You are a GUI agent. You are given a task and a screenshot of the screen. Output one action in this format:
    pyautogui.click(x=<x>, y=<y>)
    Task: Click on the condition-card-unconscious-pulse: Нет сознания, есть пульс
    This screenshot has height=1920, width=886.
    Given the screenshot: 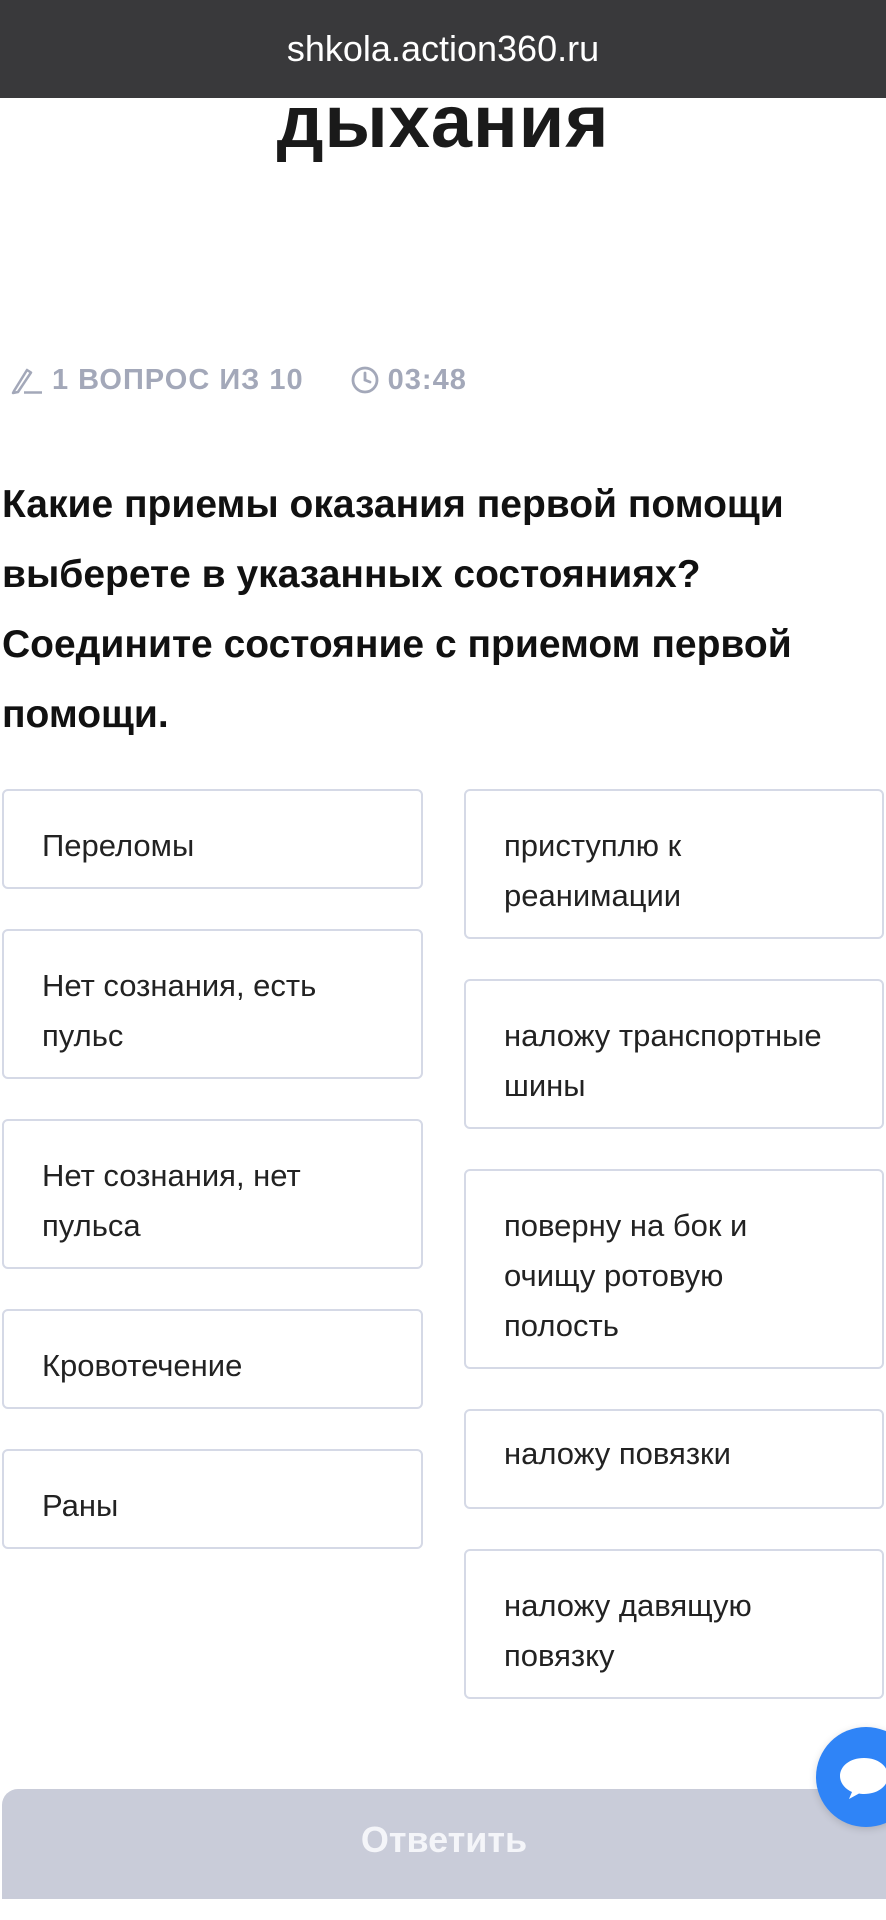 What is the action you would take?
    pyautogui.click(x=212, y=1004)
    